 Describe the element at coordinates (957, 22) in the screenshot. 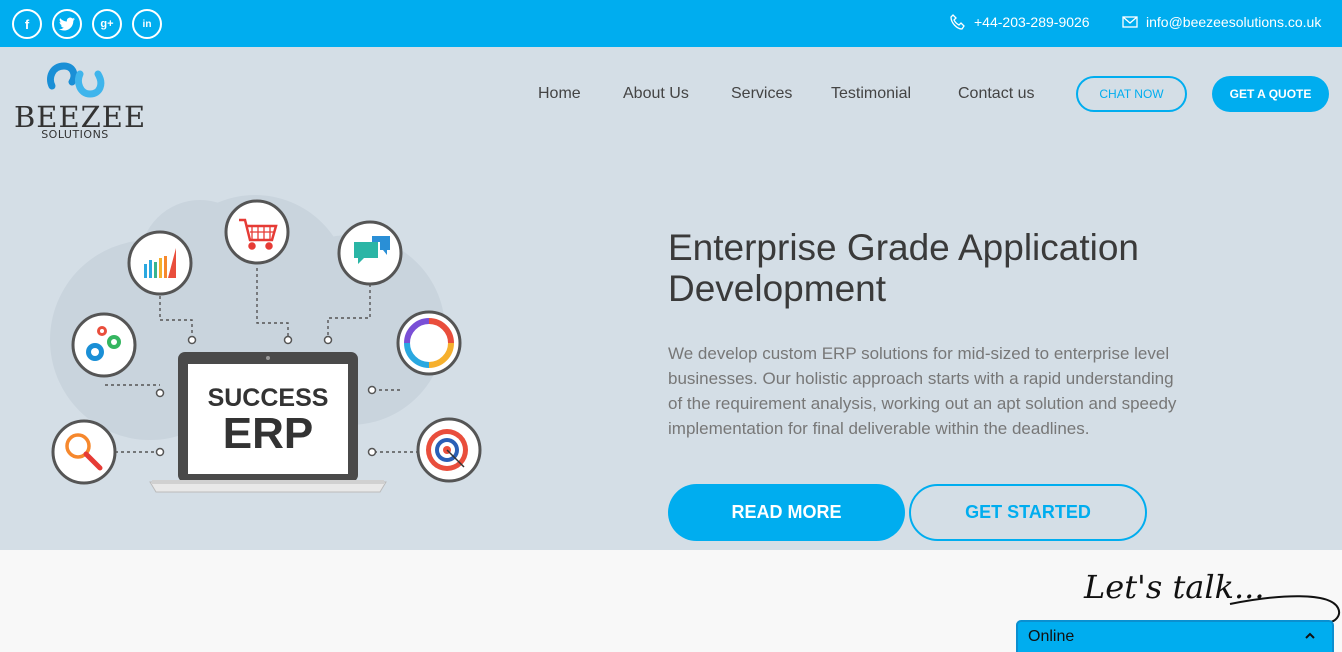

I see `phone-icon` at that location.